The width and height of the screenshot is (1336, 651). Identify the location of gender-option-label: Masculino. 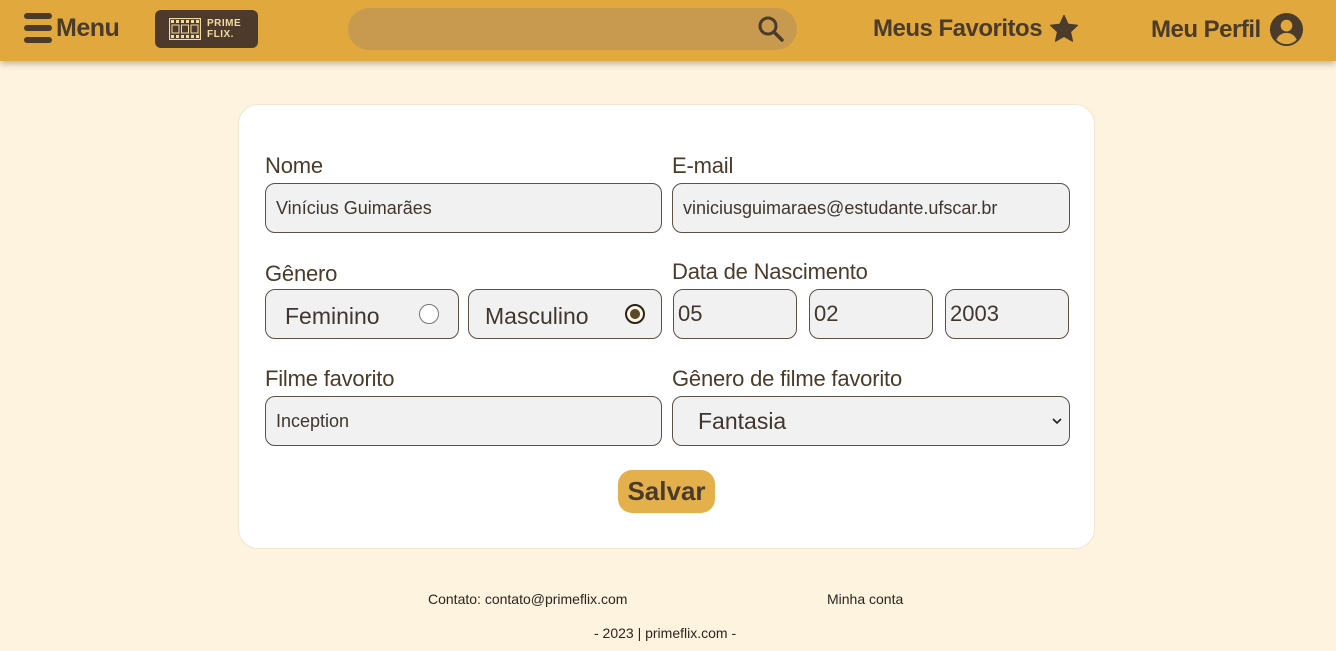
(537, 316).